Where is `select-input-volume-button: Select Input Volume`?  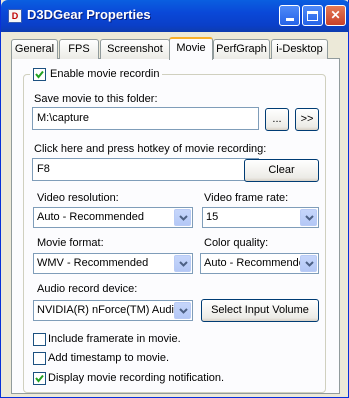
select-input-volume-button: Select Input Volume is located at coordinates (260, 310).